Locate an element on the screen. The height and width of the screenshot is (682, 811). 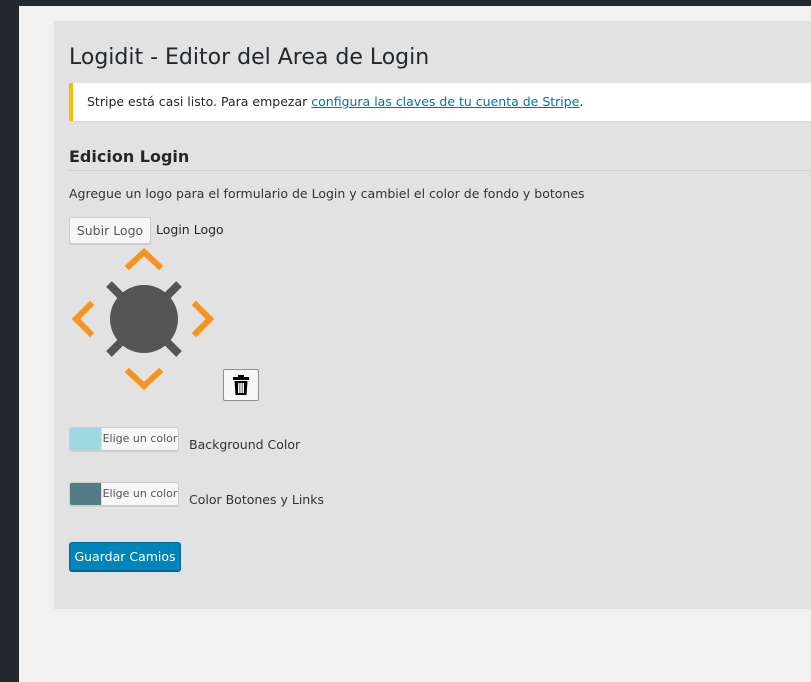
login-logo-label: Login Logo is located at coordinates (190, 229).